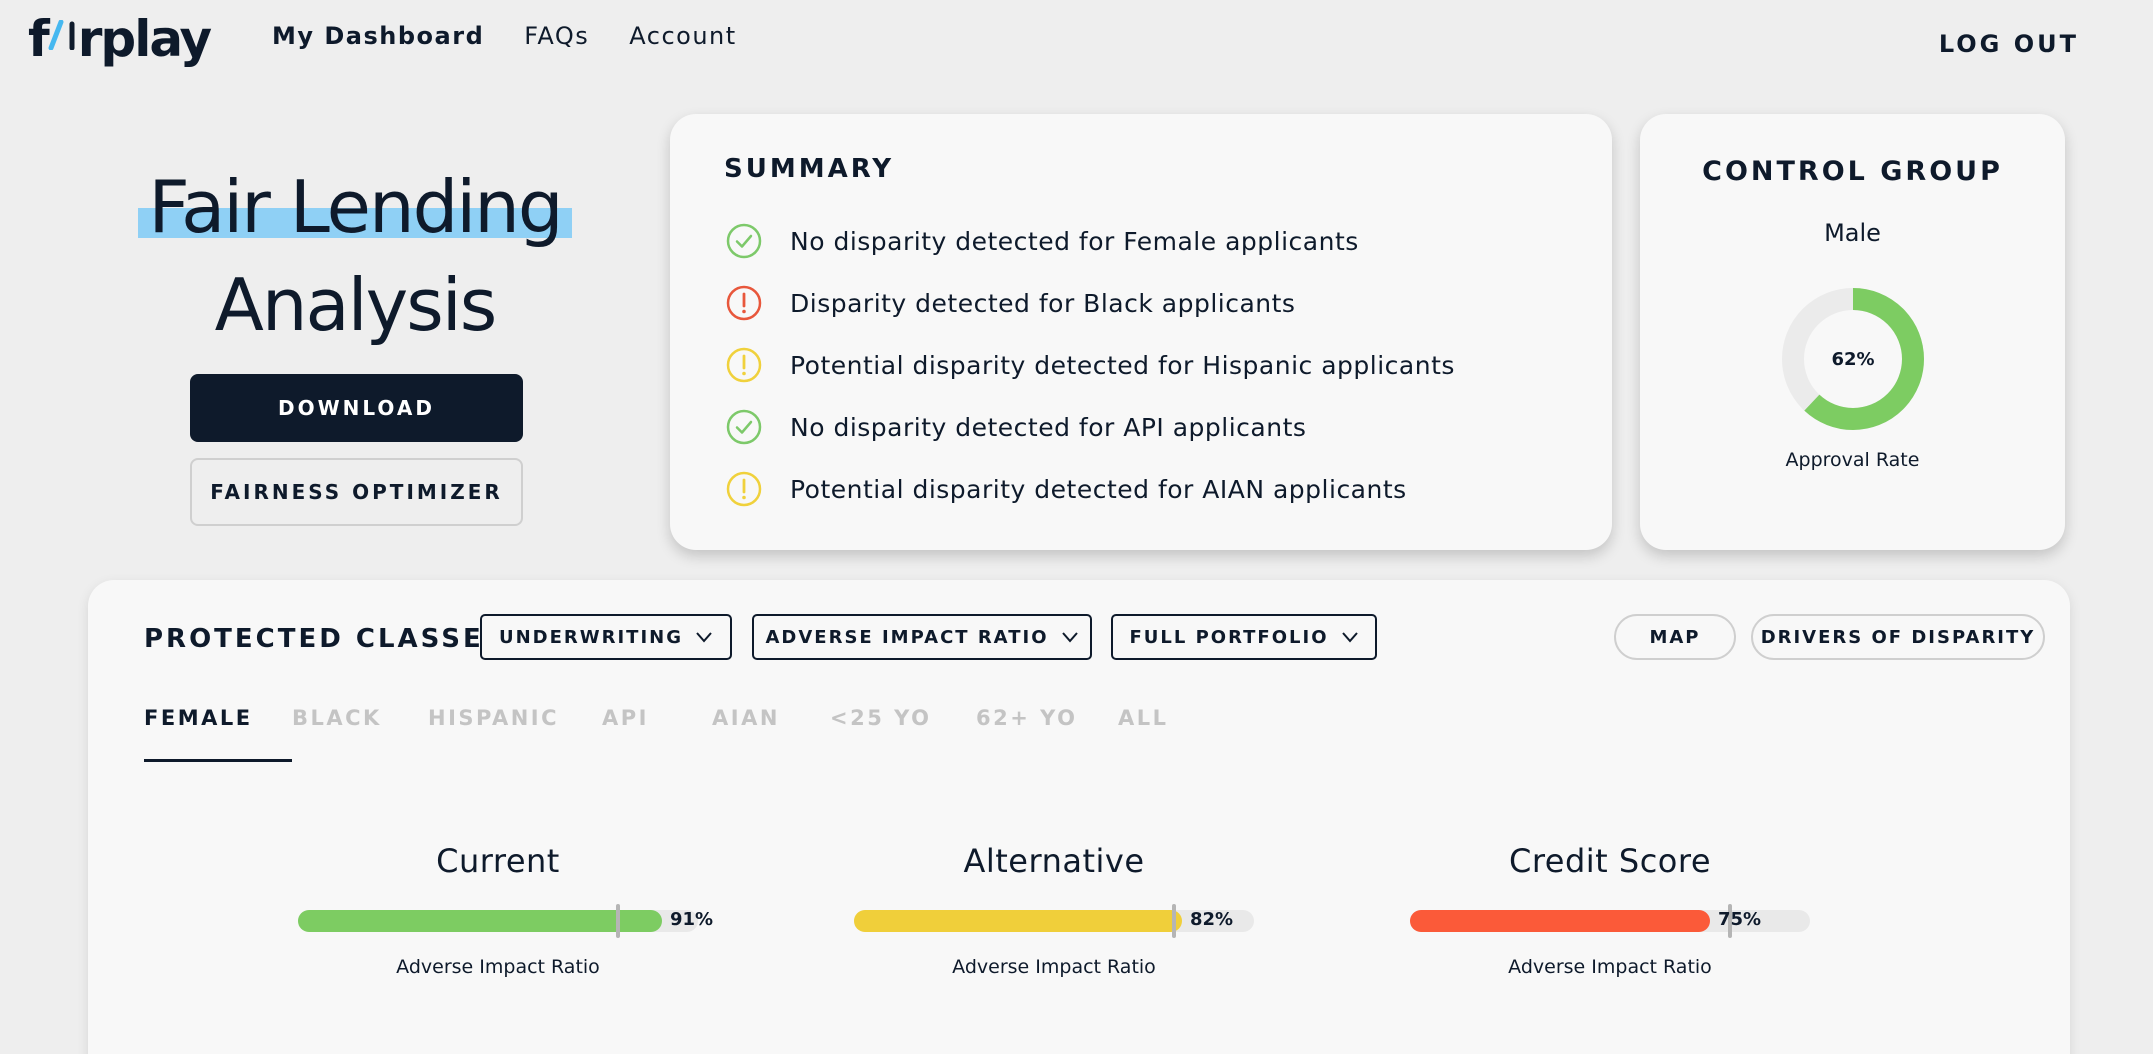 The height and width of the screenshot is (1054, 2153). Describe the element at coordinates (356, 492) in the screenshot. I see `fairness-optimizer-button: FAIRNESS OPTIMIZER` at that location.